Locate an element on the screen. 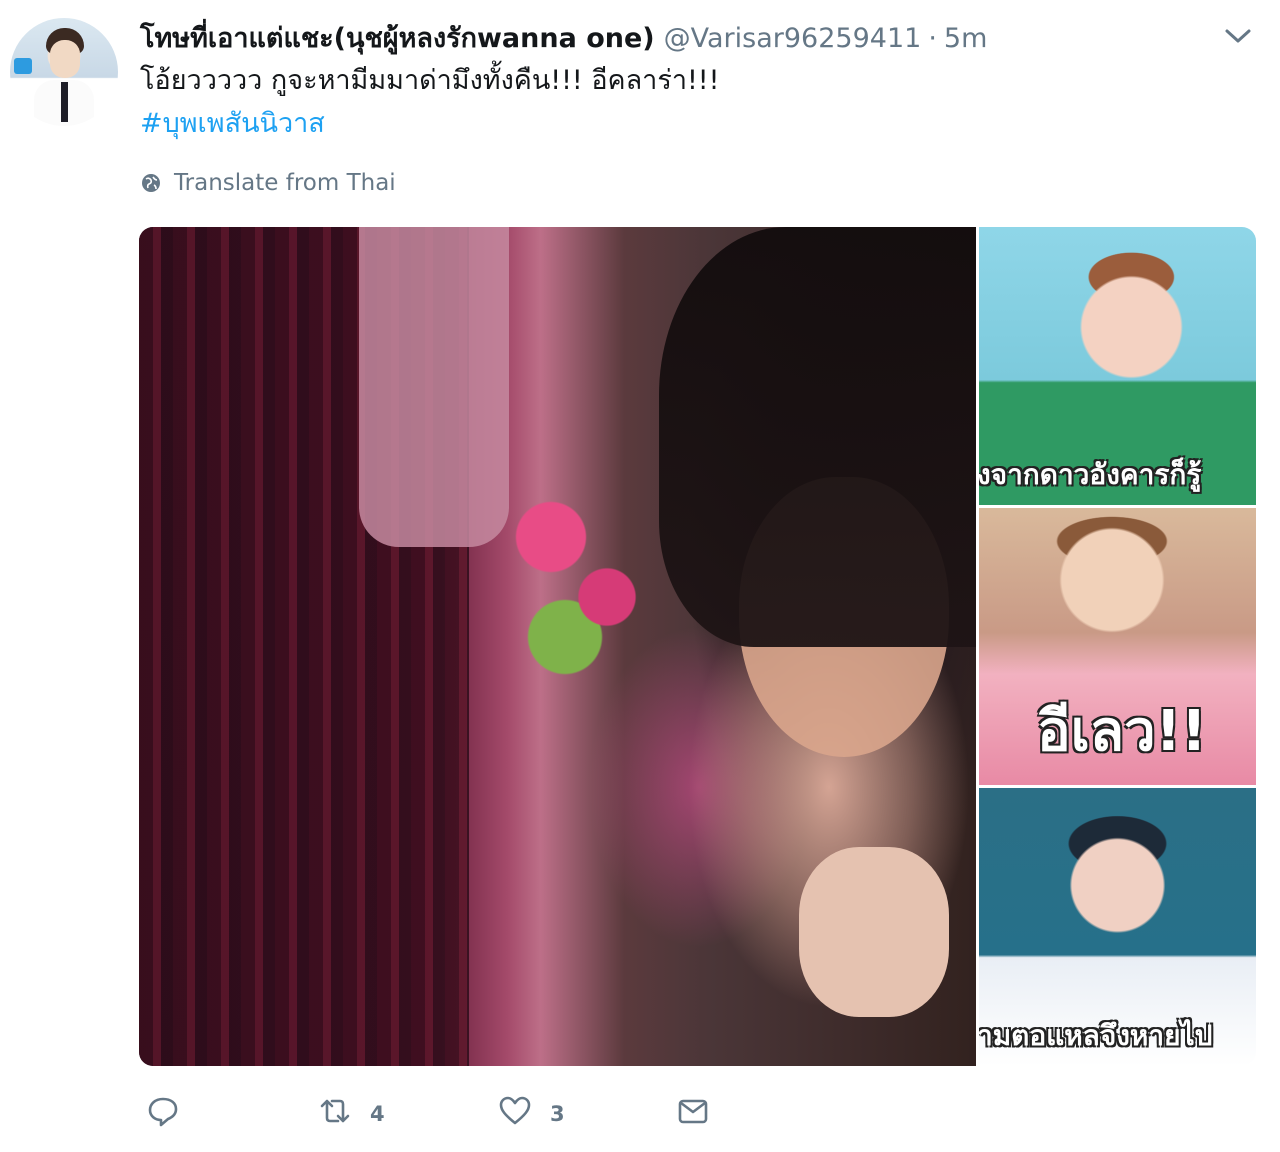  like-button: 3 is located at coordinates (531, 1113).